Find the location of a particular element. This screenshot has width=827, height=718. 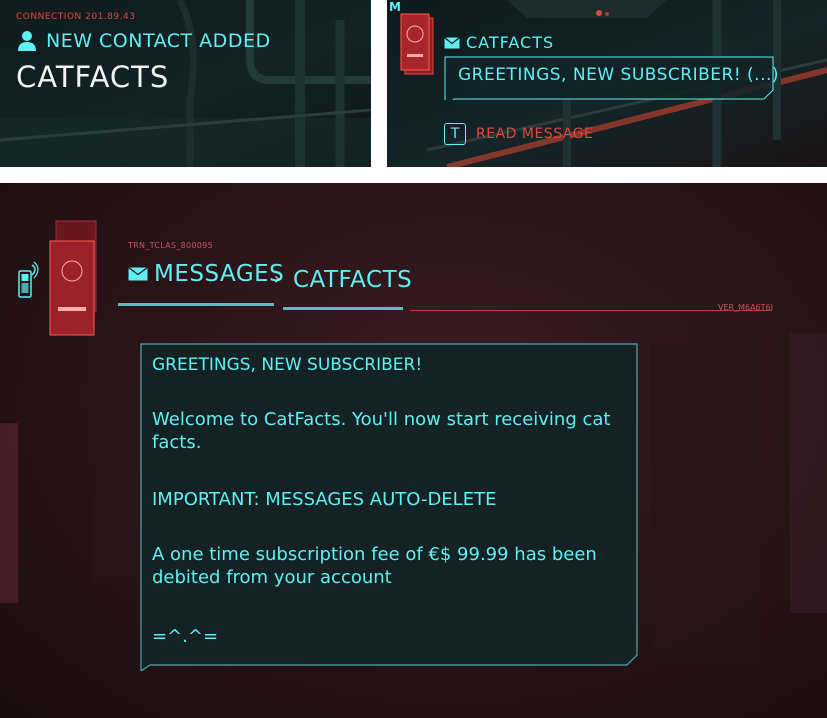

version-code: VER_M6A6T6I is located at coordinates (745, 307).